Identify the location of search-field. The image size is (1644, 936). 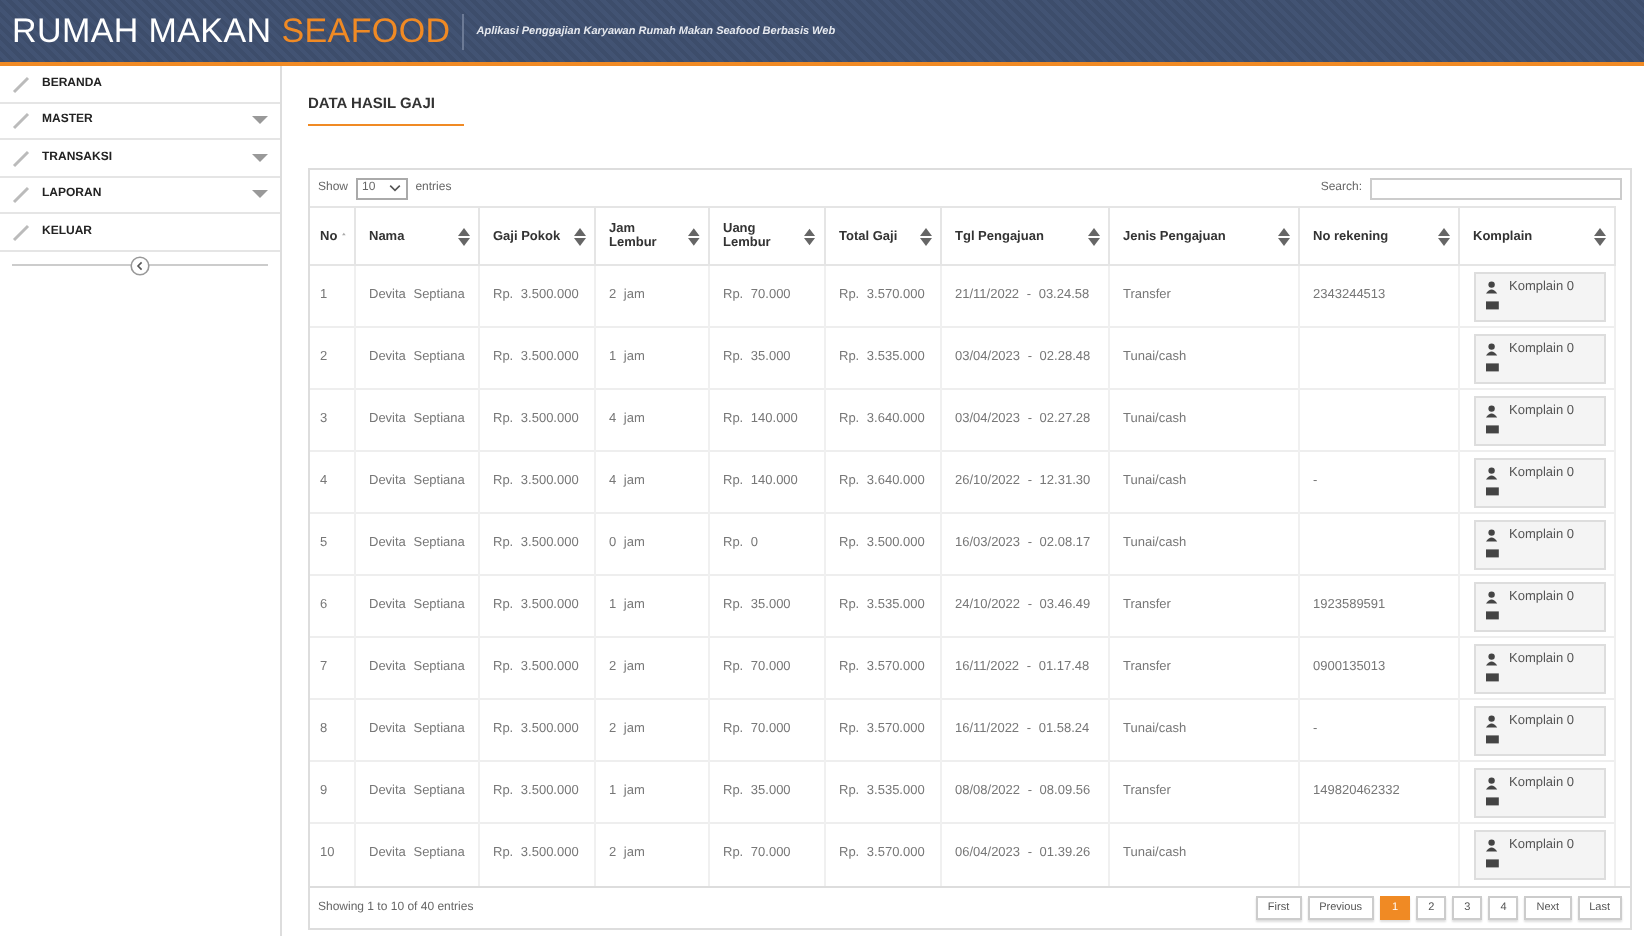
(1496, 188).